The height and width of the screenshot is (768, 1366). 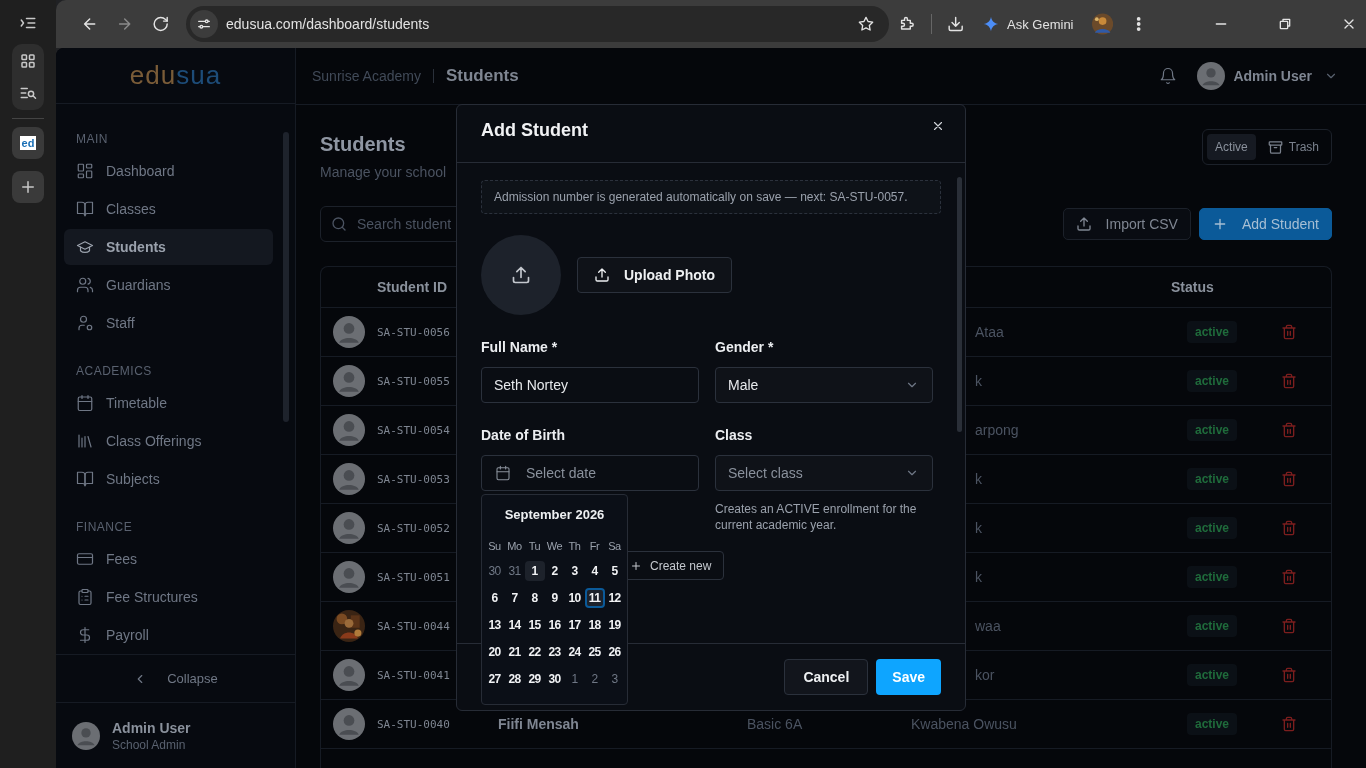 What do you see at coordinates (594, 625) in the screenshot?
I see `calendar-day: 18` at bounding box center [594, 625].